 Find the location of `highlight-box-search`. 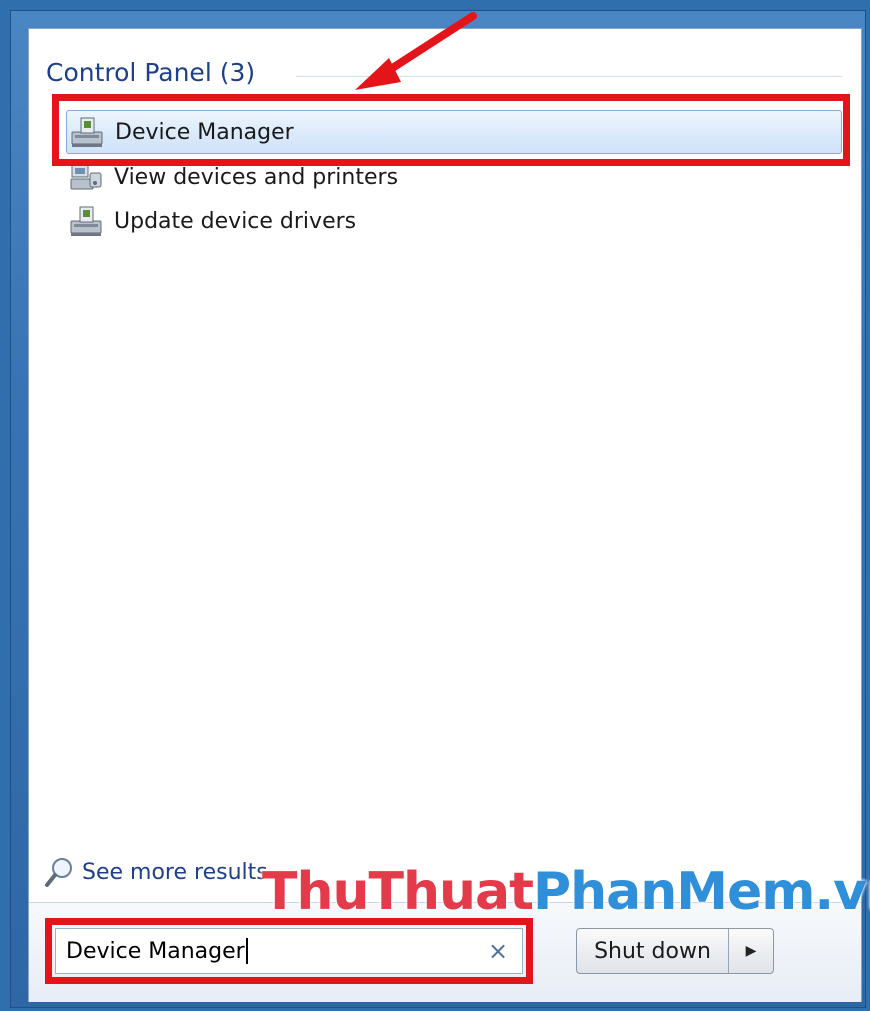

highlight-box-search is located at coordinates (289, 951).